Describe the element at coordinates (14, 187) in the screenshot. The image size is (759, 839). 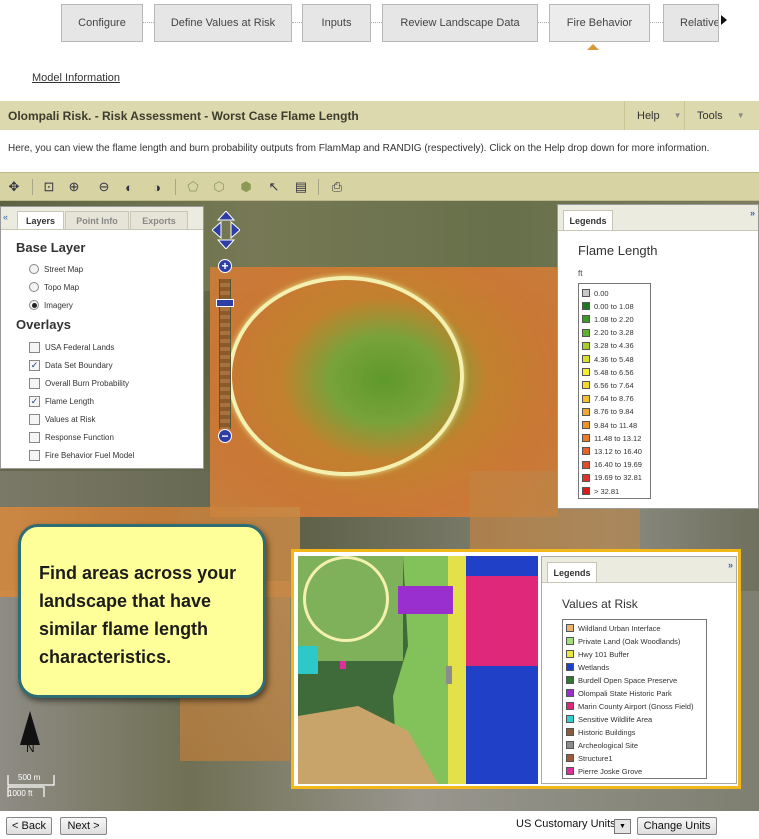
I see `pan-icon: ✥` at that location.